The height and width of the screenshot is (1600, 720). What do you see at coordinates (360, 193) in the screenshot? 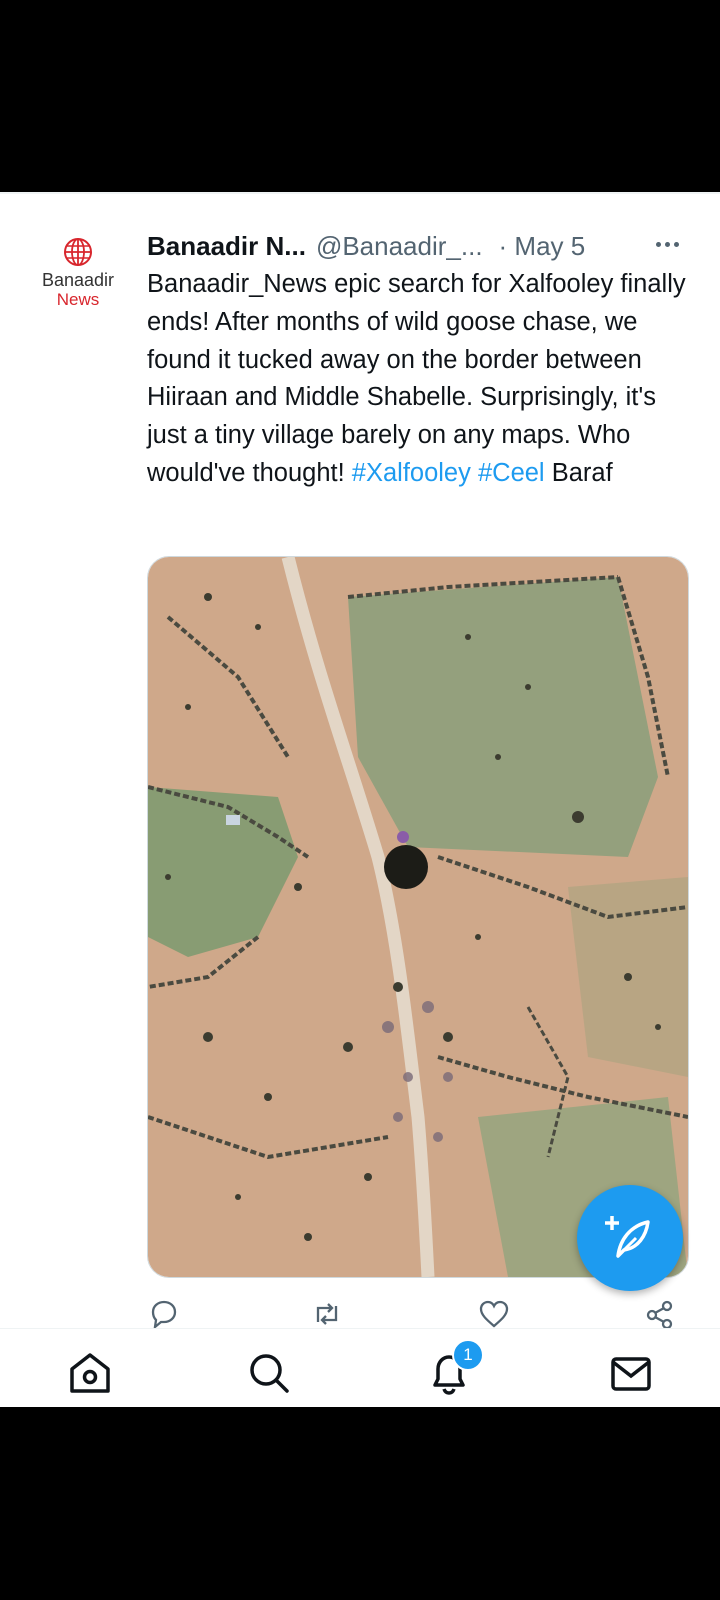
I see `divider` at bounding box center [360, 193].